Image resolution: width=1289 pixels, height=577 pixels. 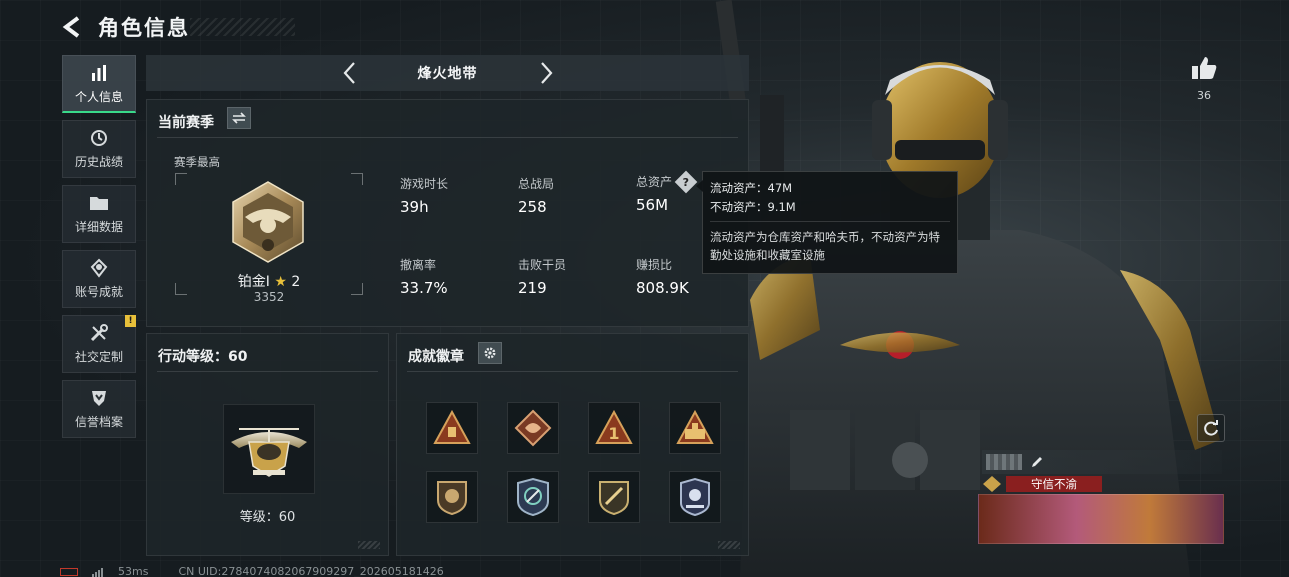 I want to click on signal-indicator, so click(x=69, y=571).